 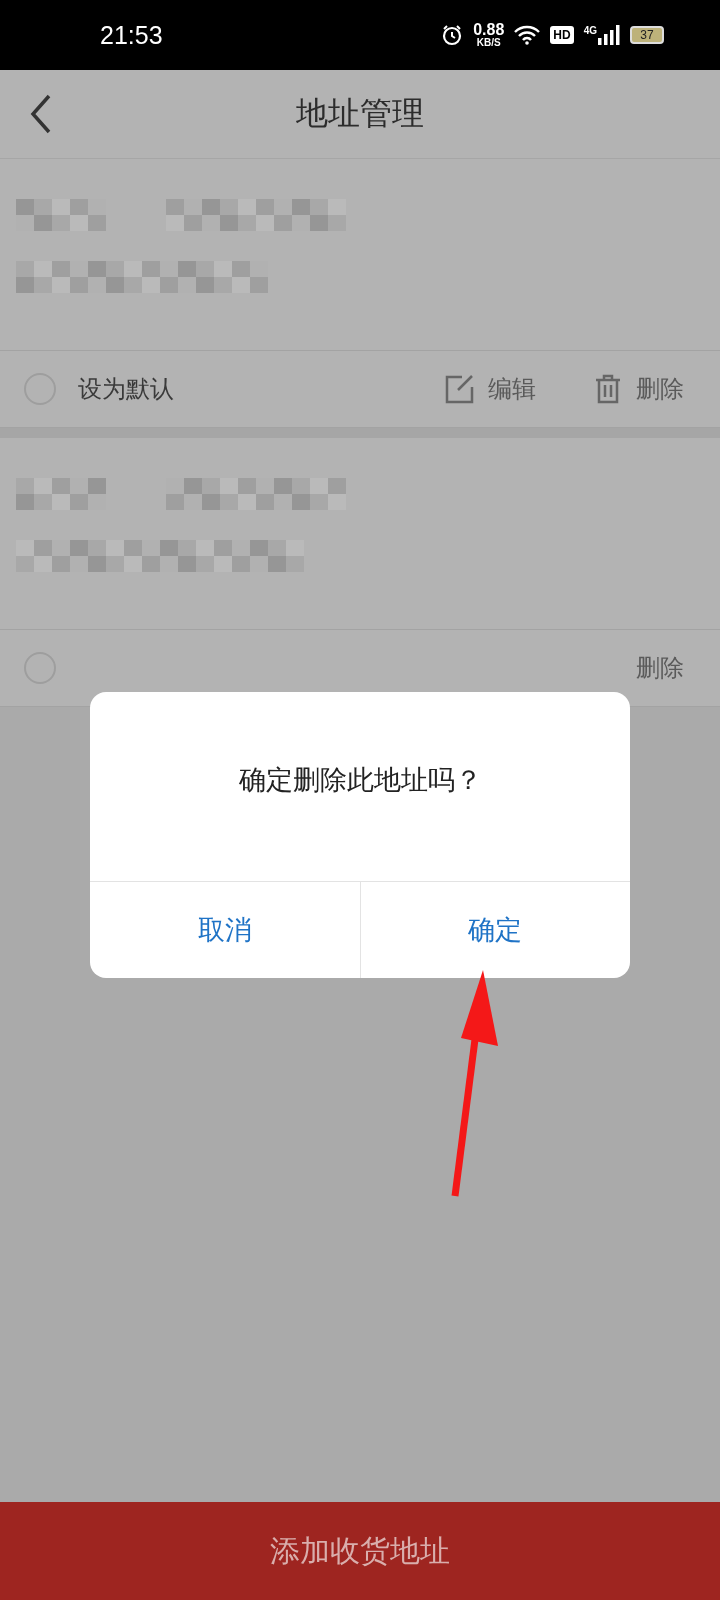 What do you see at coordinates (360, 113) in the screenshot?
I see `page-title: 地址管理` at bounding box center [360, 113].